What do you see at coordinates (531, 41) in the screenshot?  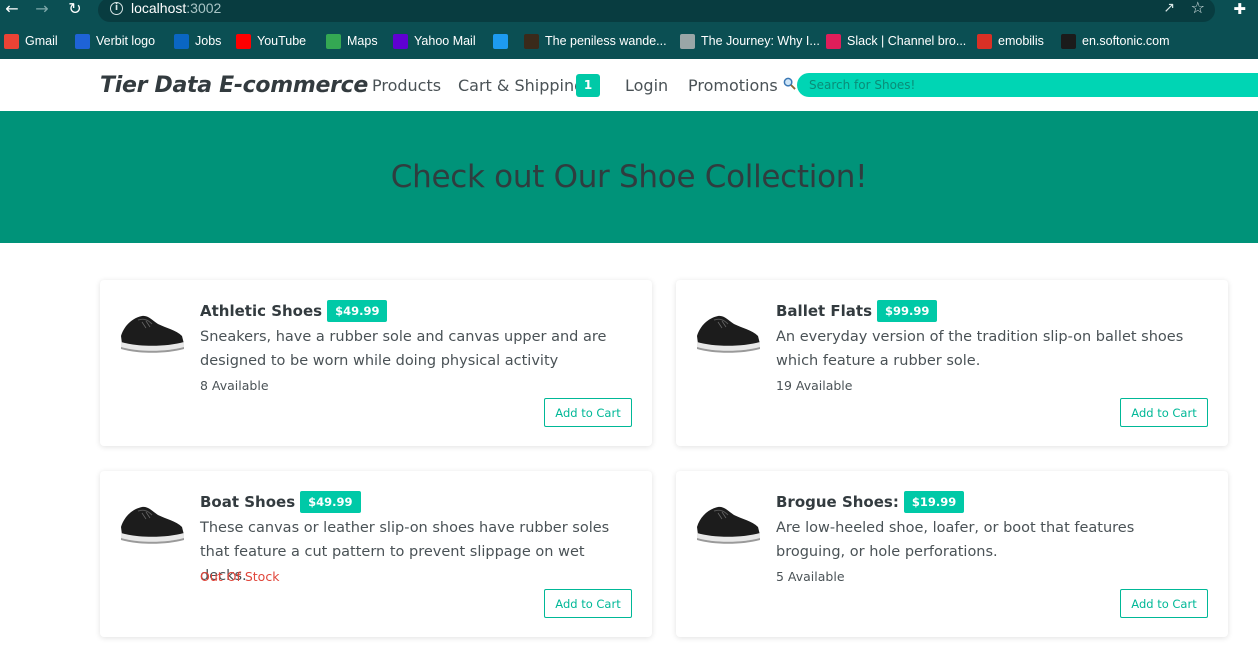 I see `page-thumbnail-icon` at bounding box center [531, 41].